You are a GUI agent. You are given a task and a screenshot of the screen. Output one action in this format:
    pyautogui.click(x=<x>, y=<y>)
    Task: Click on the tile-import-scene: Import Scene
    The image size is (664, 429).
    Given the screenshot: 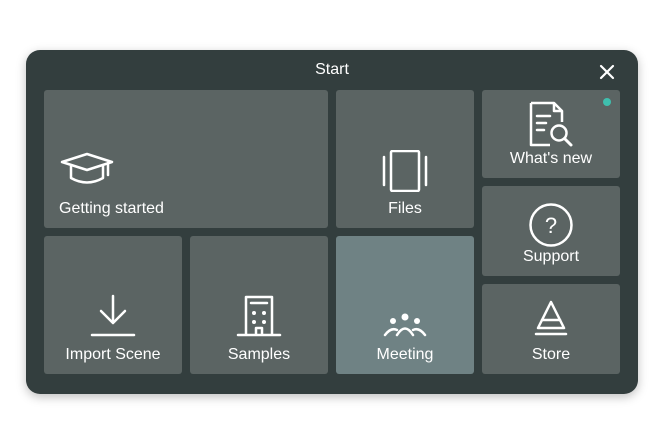 What is the action you would take?
    pyautogui.click(x=113, y=305)
    